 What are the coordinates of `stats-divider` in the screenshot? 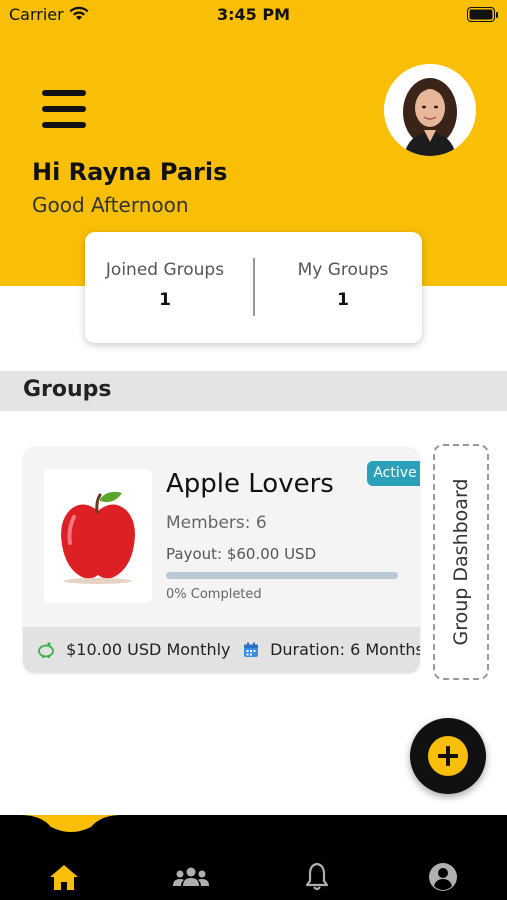 It's located at (254, 287).